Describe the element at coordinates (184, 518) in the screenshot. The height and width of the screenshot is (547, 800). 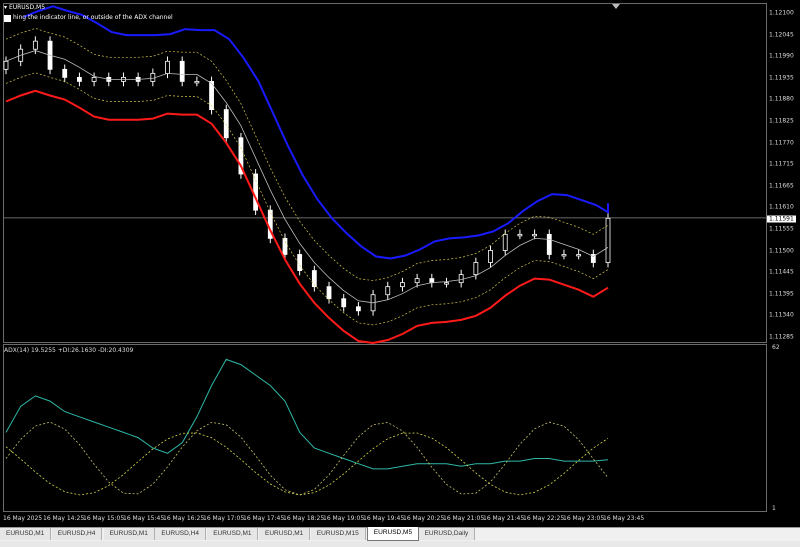
I see `time-tick-label: 16 May 16:25` at that location.